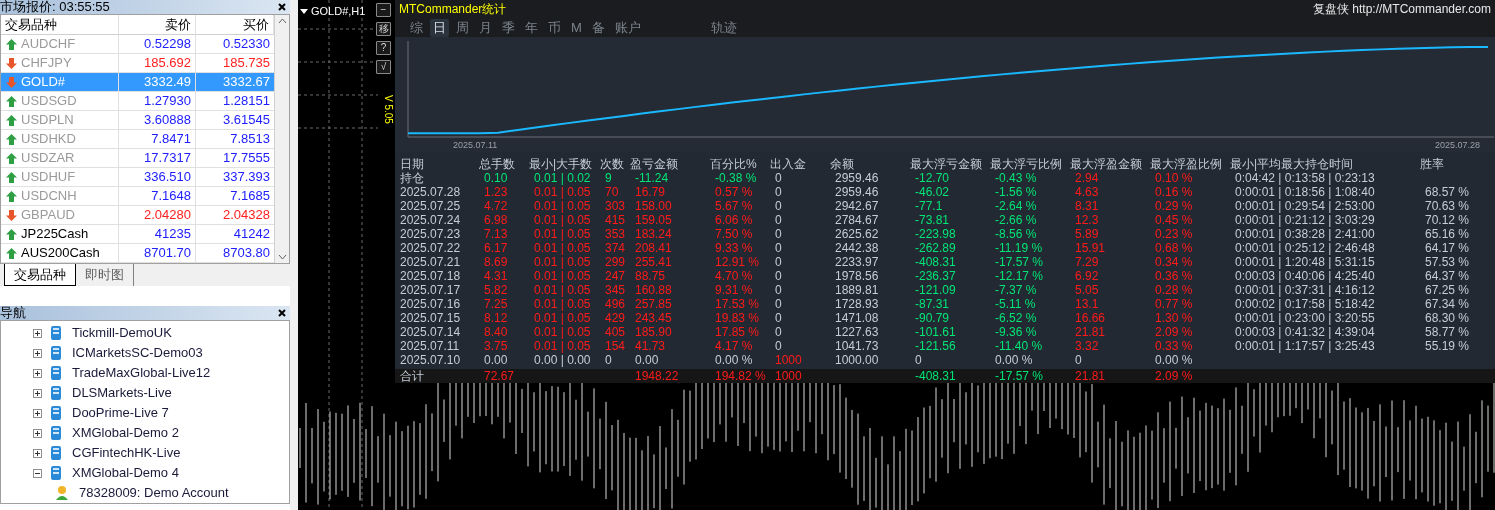  I want to click on panel-tab: 即时图, so click(105, 275).